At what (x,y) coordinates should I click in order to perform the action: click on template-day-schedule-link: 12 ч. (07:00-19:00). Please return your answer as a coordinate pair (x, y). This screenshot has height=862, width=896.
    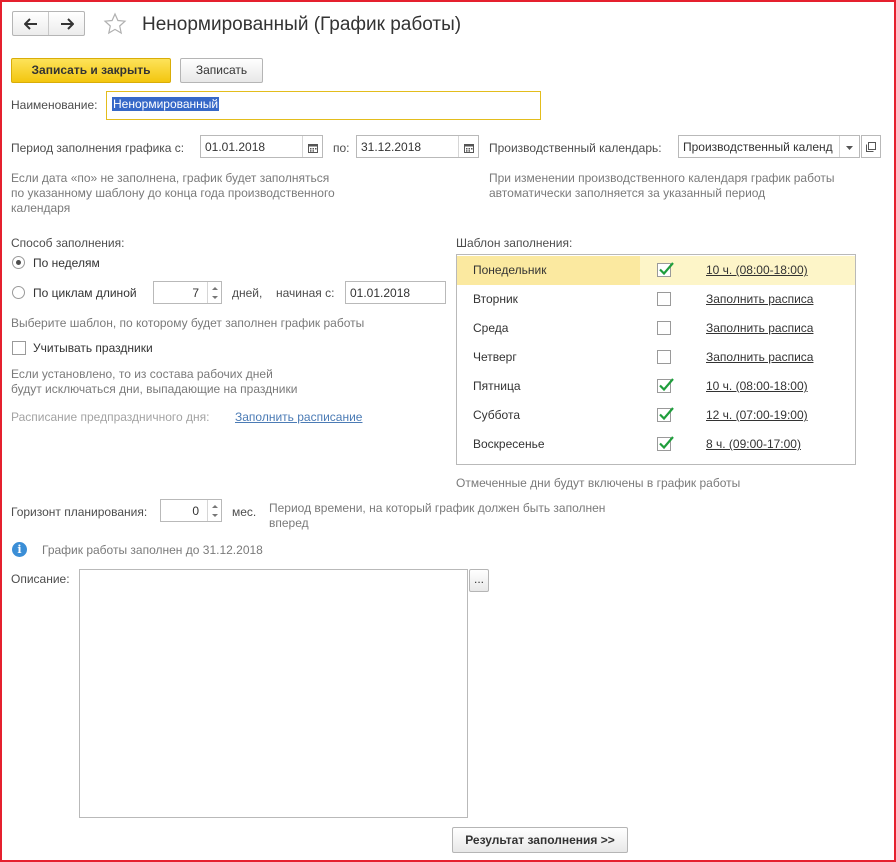
    Looking at the image, I should click on (757, 415).